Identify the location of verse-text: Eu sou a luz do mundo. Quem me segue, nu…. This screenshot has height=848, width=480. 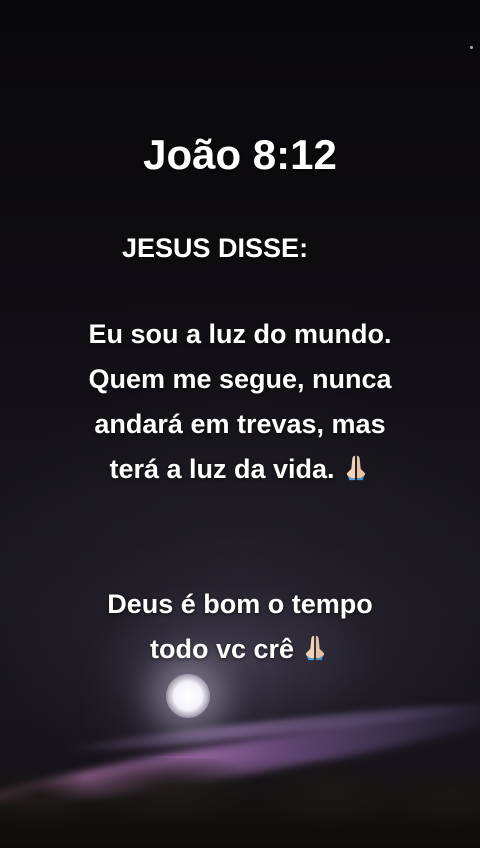
(240, 402).